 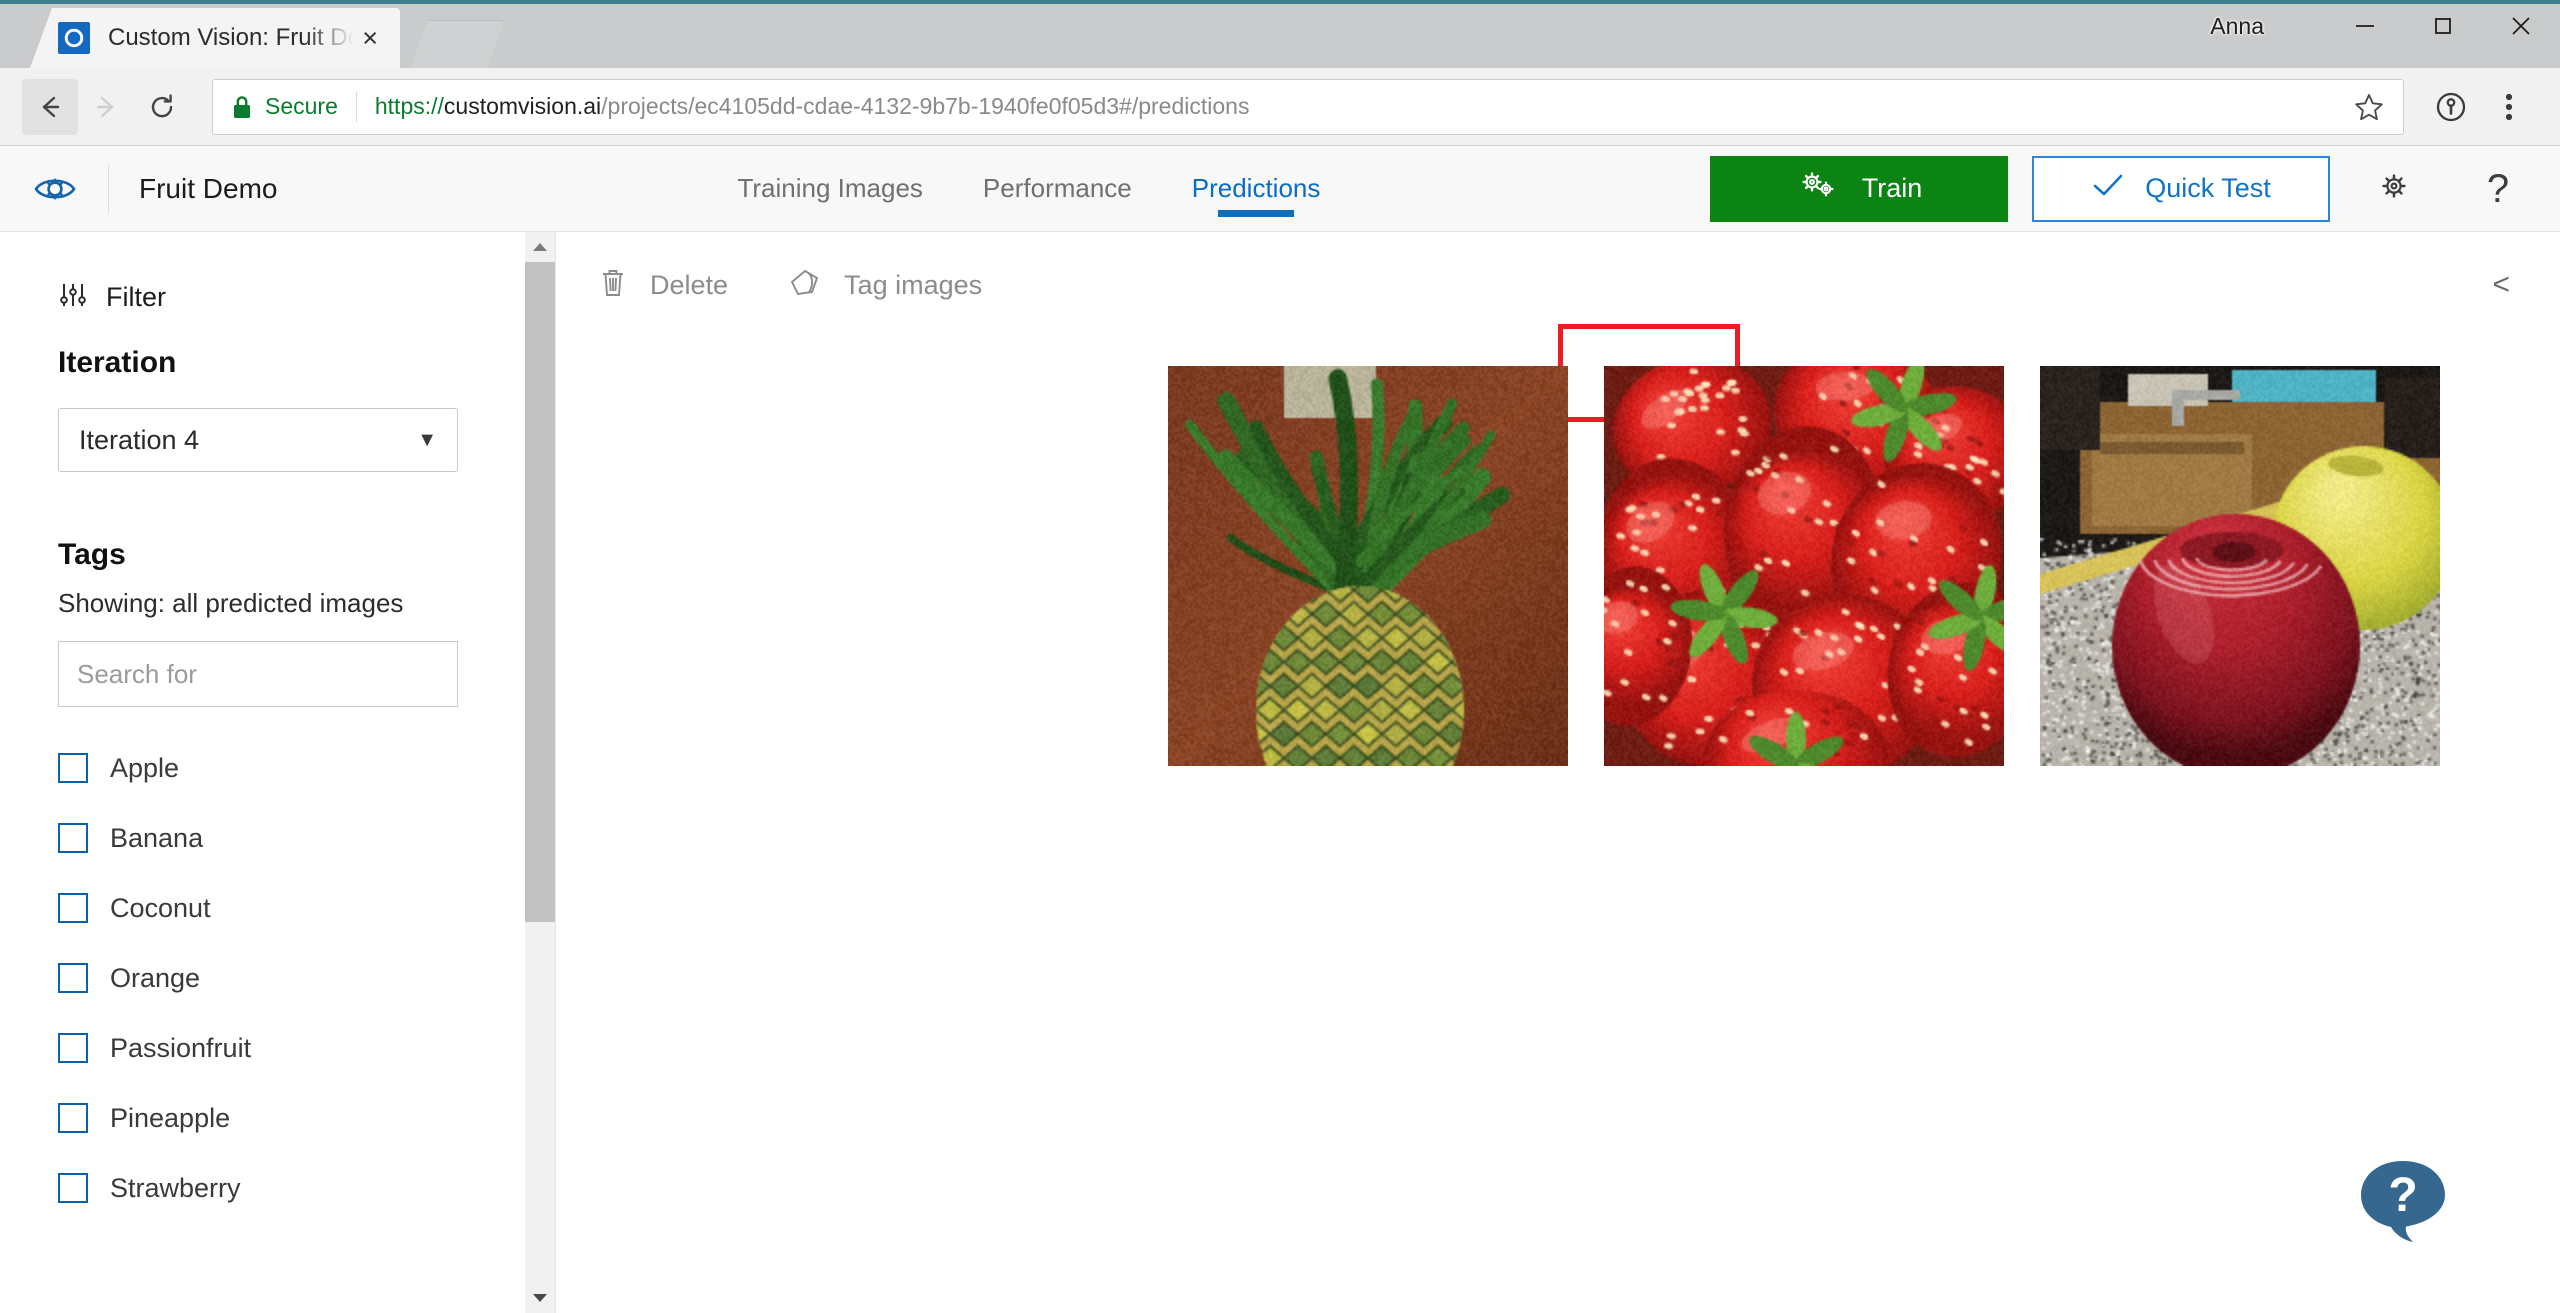 I want to click on browser-tab-active: Custom Vision: Fruit Dem ×, so click(x=215, y=38).